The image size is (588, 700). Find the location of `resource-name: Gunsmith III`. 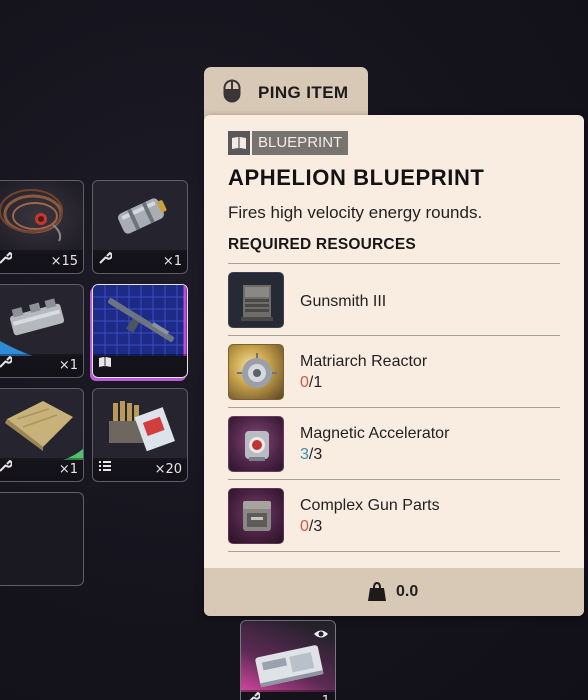

resource-name: Gunsmith III is located at coordinates (343, 301).